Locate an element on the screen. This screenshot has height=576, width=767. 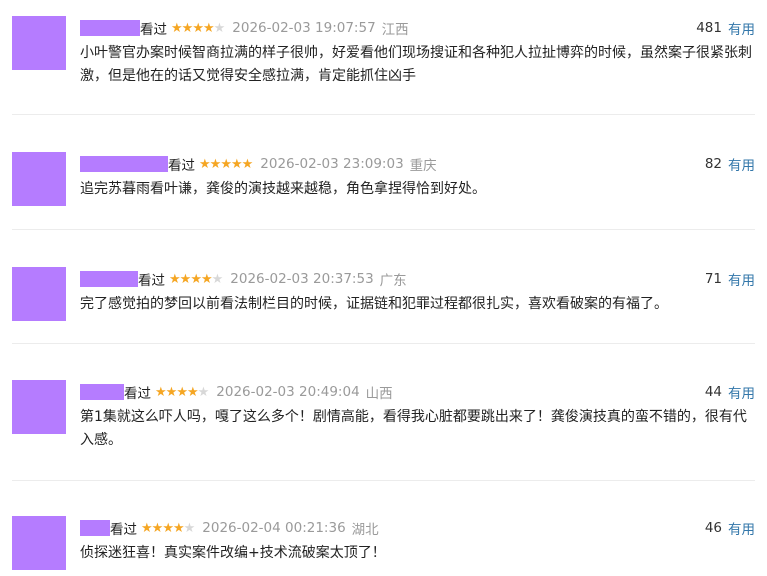
comment-time: 2026-02-03 19:07:57 is located at coordinates (304, 28).